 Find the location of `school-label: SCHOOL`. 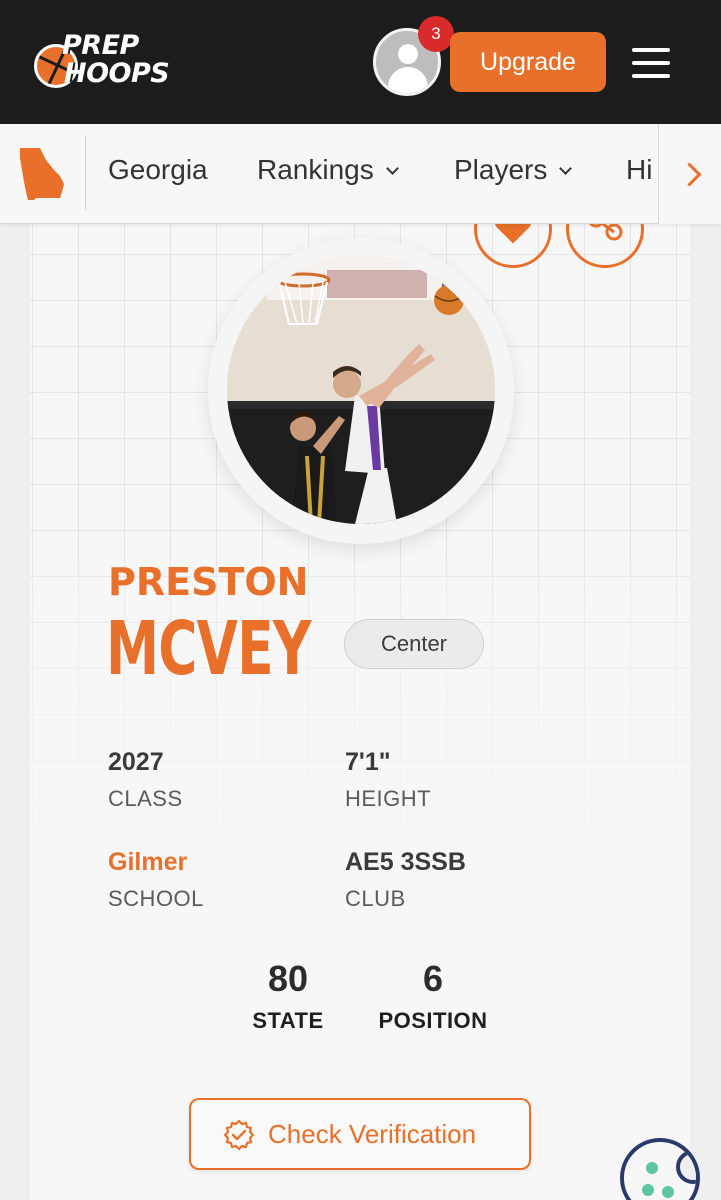

school-label: SCHOOL is located at coordinates (156, 898).